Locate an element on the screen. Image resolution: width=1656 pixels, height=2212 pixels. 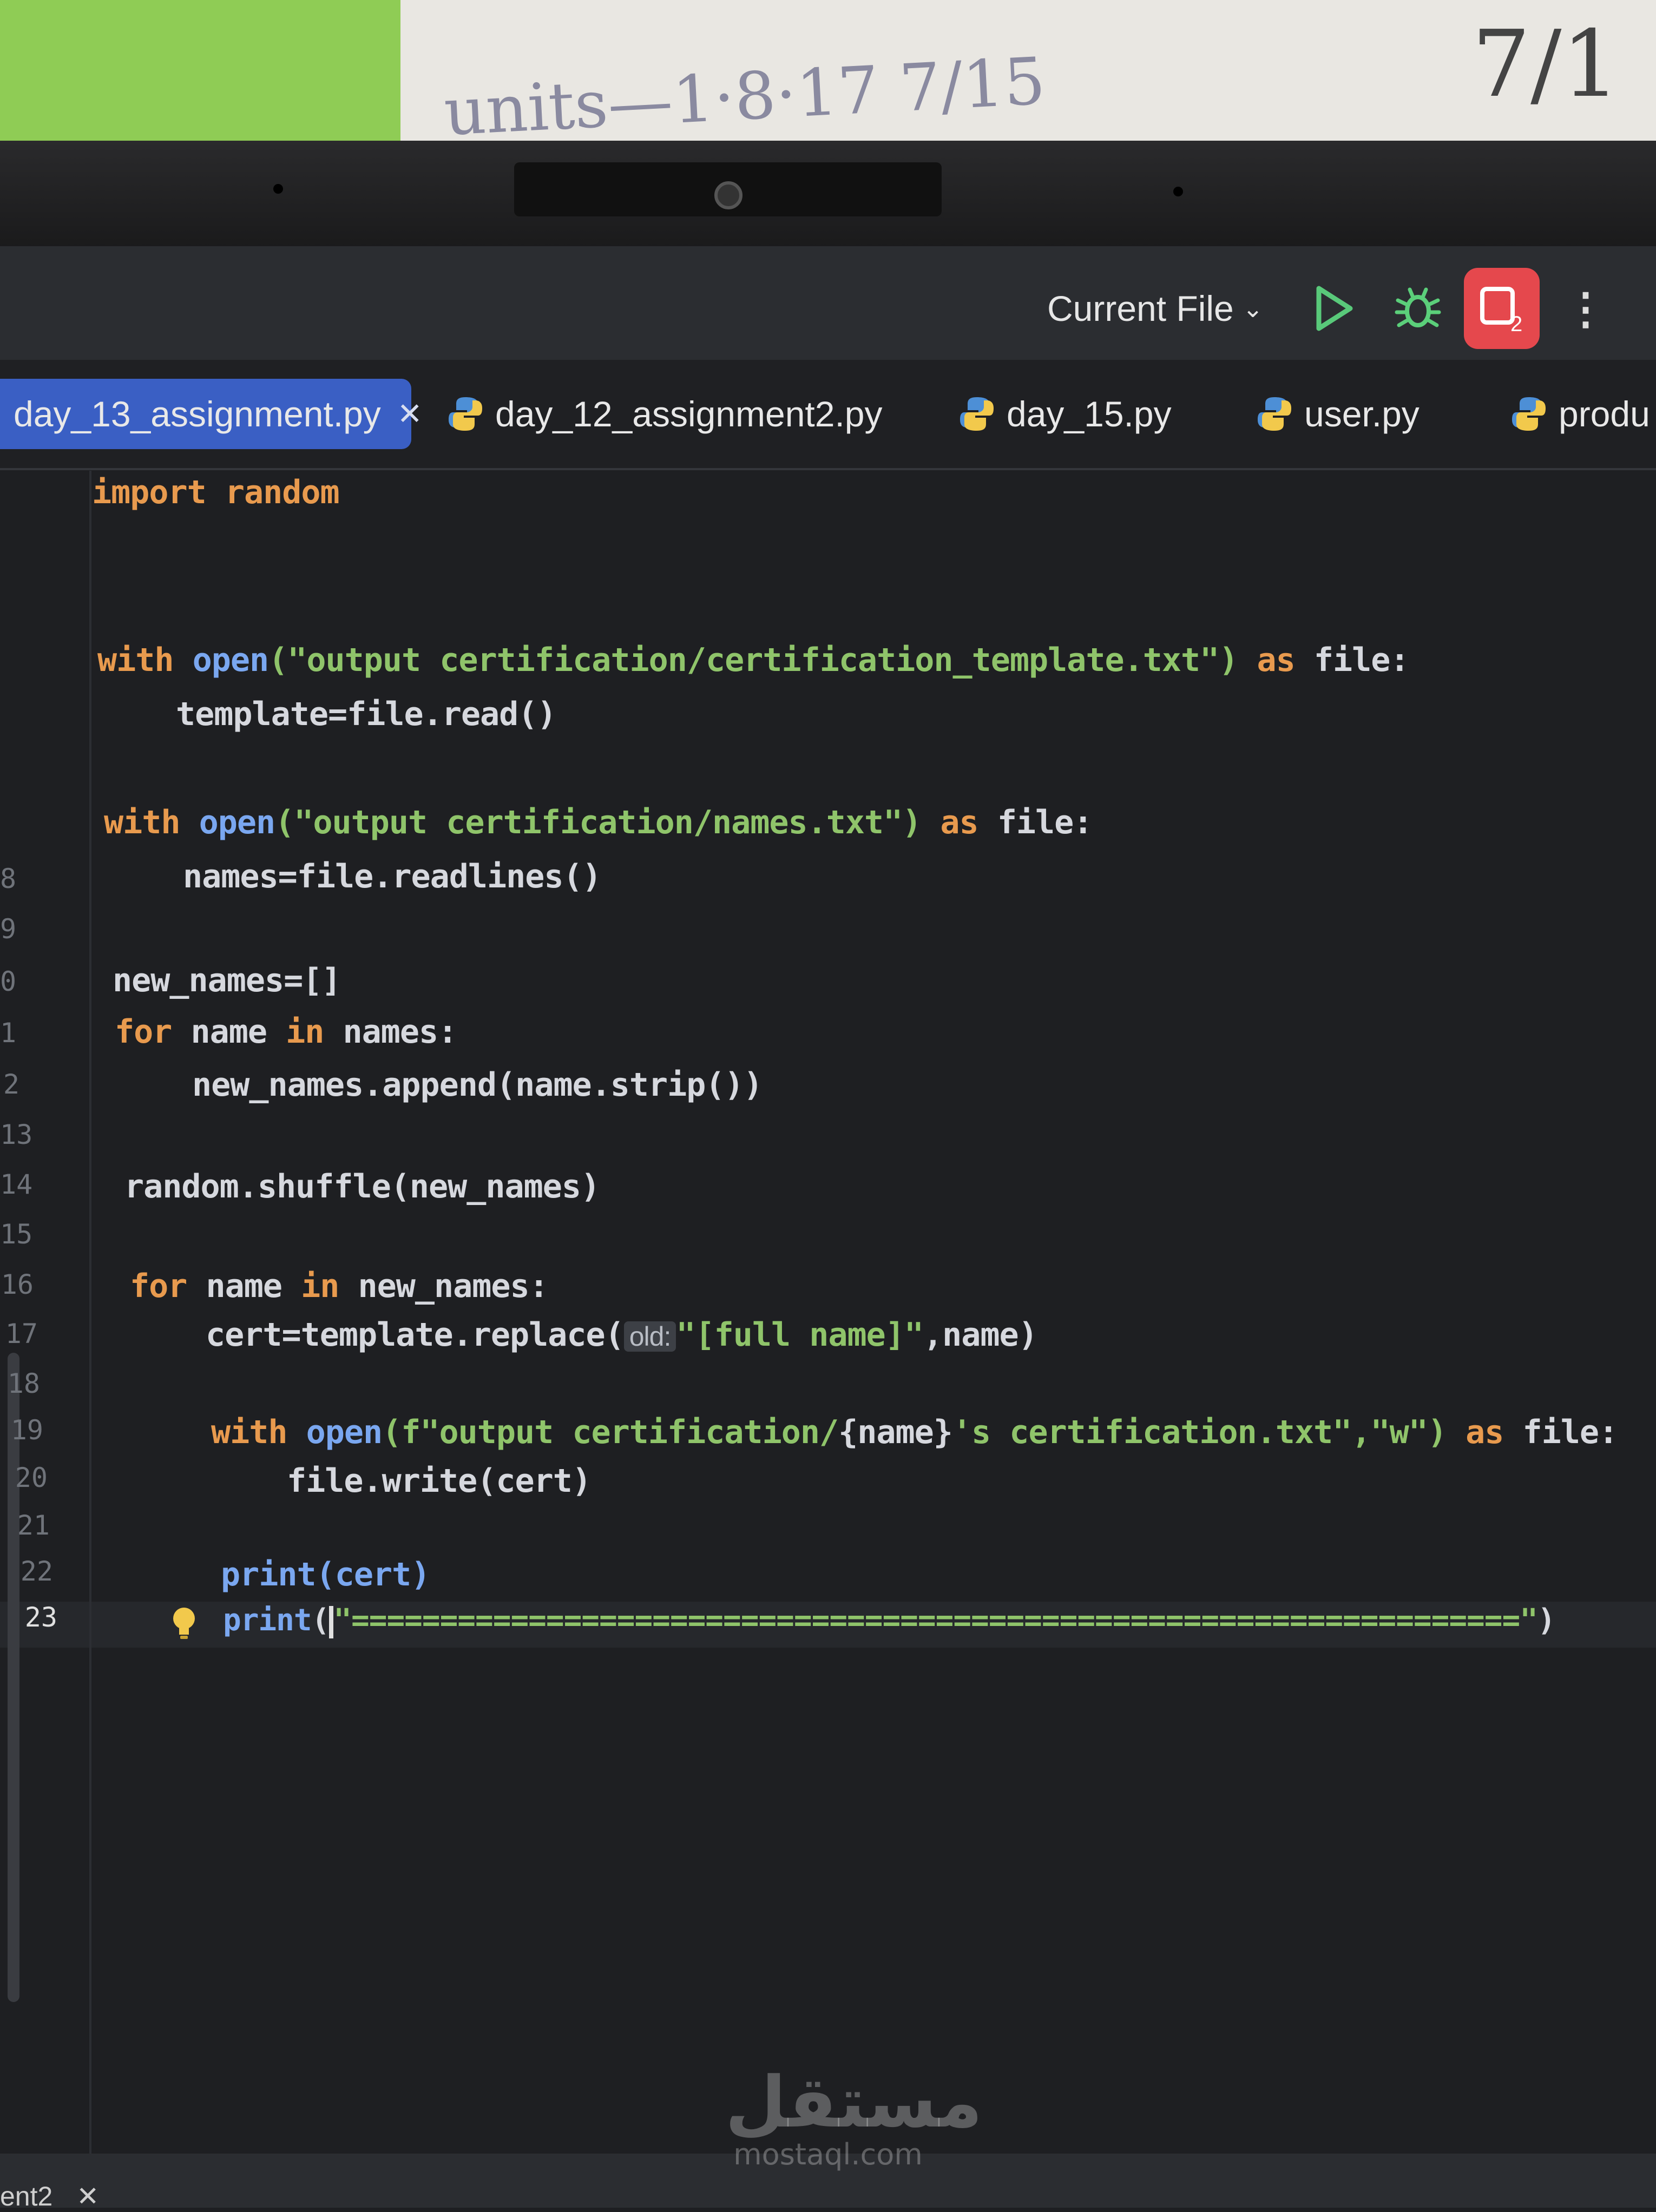
tab-label: day_15.py is located at coordinates (1089, 414).